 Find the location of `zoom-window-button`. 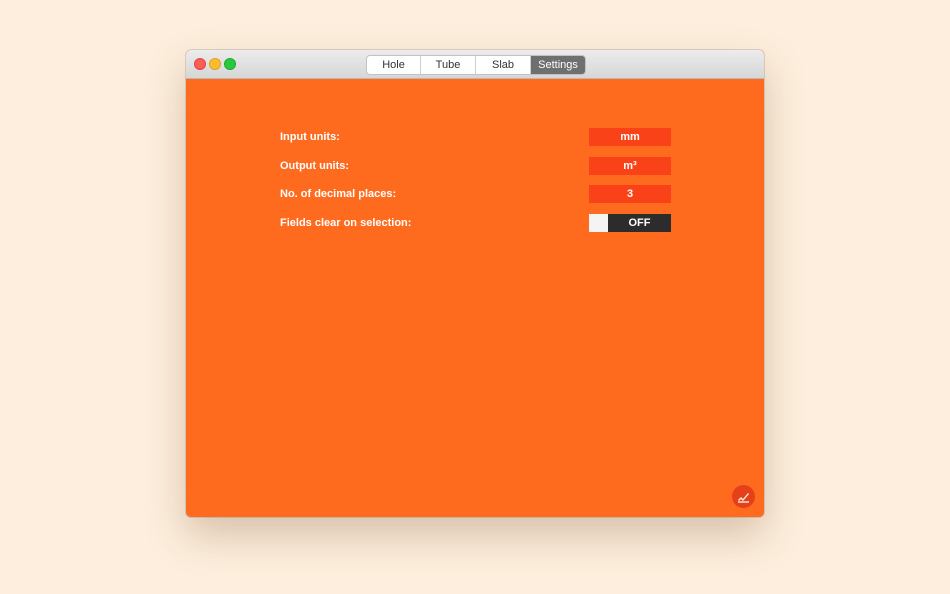

zoom-window-button is located at coordinates (230, 64).